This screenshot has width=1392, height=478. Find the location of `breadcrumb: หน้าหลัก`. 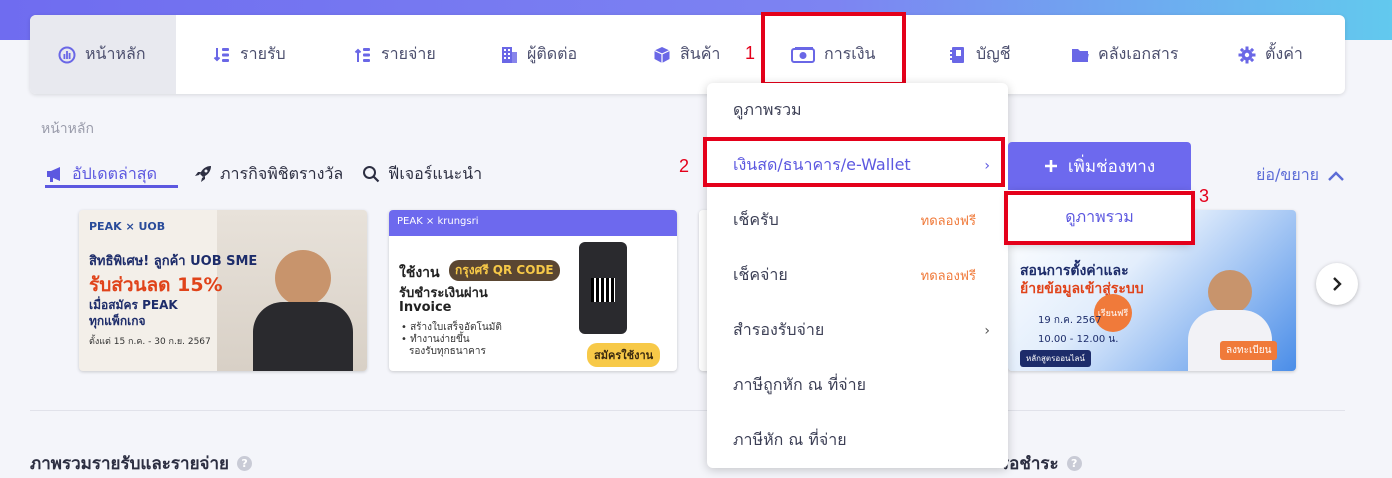

breadcrumb: หน้าหลัก is located at coordinates (67, 129).